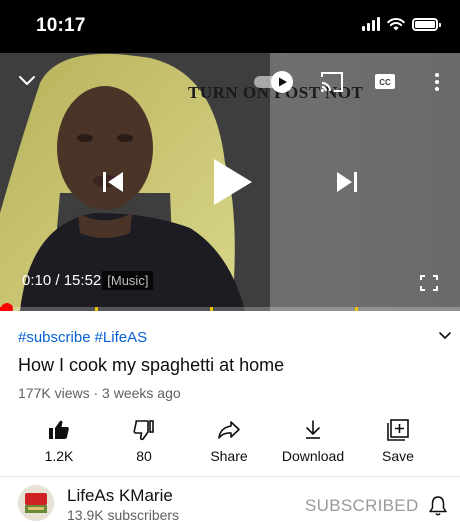 This screenshot has width=460, height=522. I want to click on hashtag-link: #LifeAS, so click(121, 337).